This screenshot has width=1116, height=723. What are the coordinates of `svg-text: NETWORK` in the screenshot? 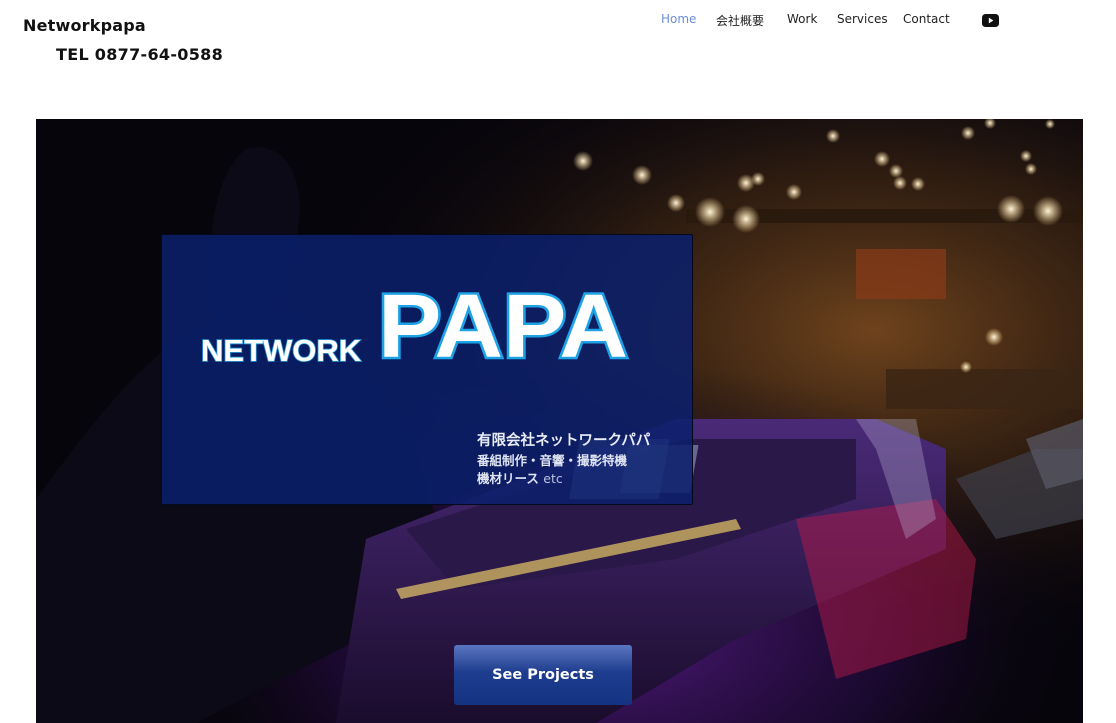 It's located at (281, 350).